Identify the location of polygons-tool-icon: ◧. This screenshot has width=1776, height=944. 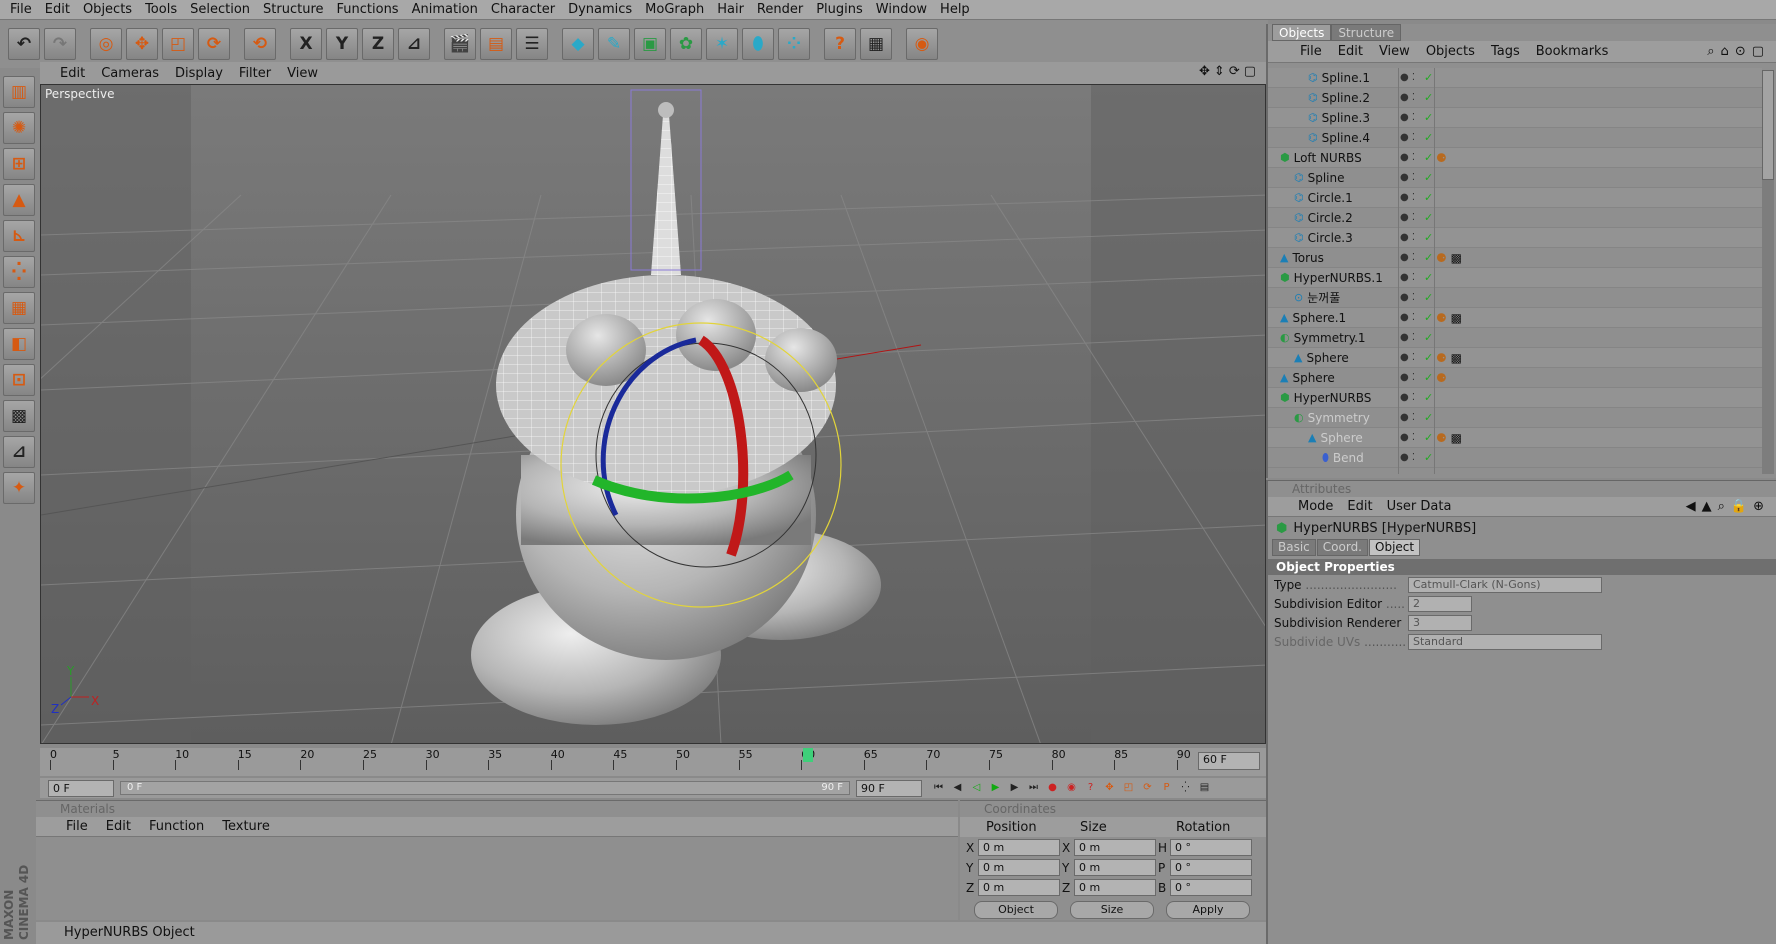
(19, 344).